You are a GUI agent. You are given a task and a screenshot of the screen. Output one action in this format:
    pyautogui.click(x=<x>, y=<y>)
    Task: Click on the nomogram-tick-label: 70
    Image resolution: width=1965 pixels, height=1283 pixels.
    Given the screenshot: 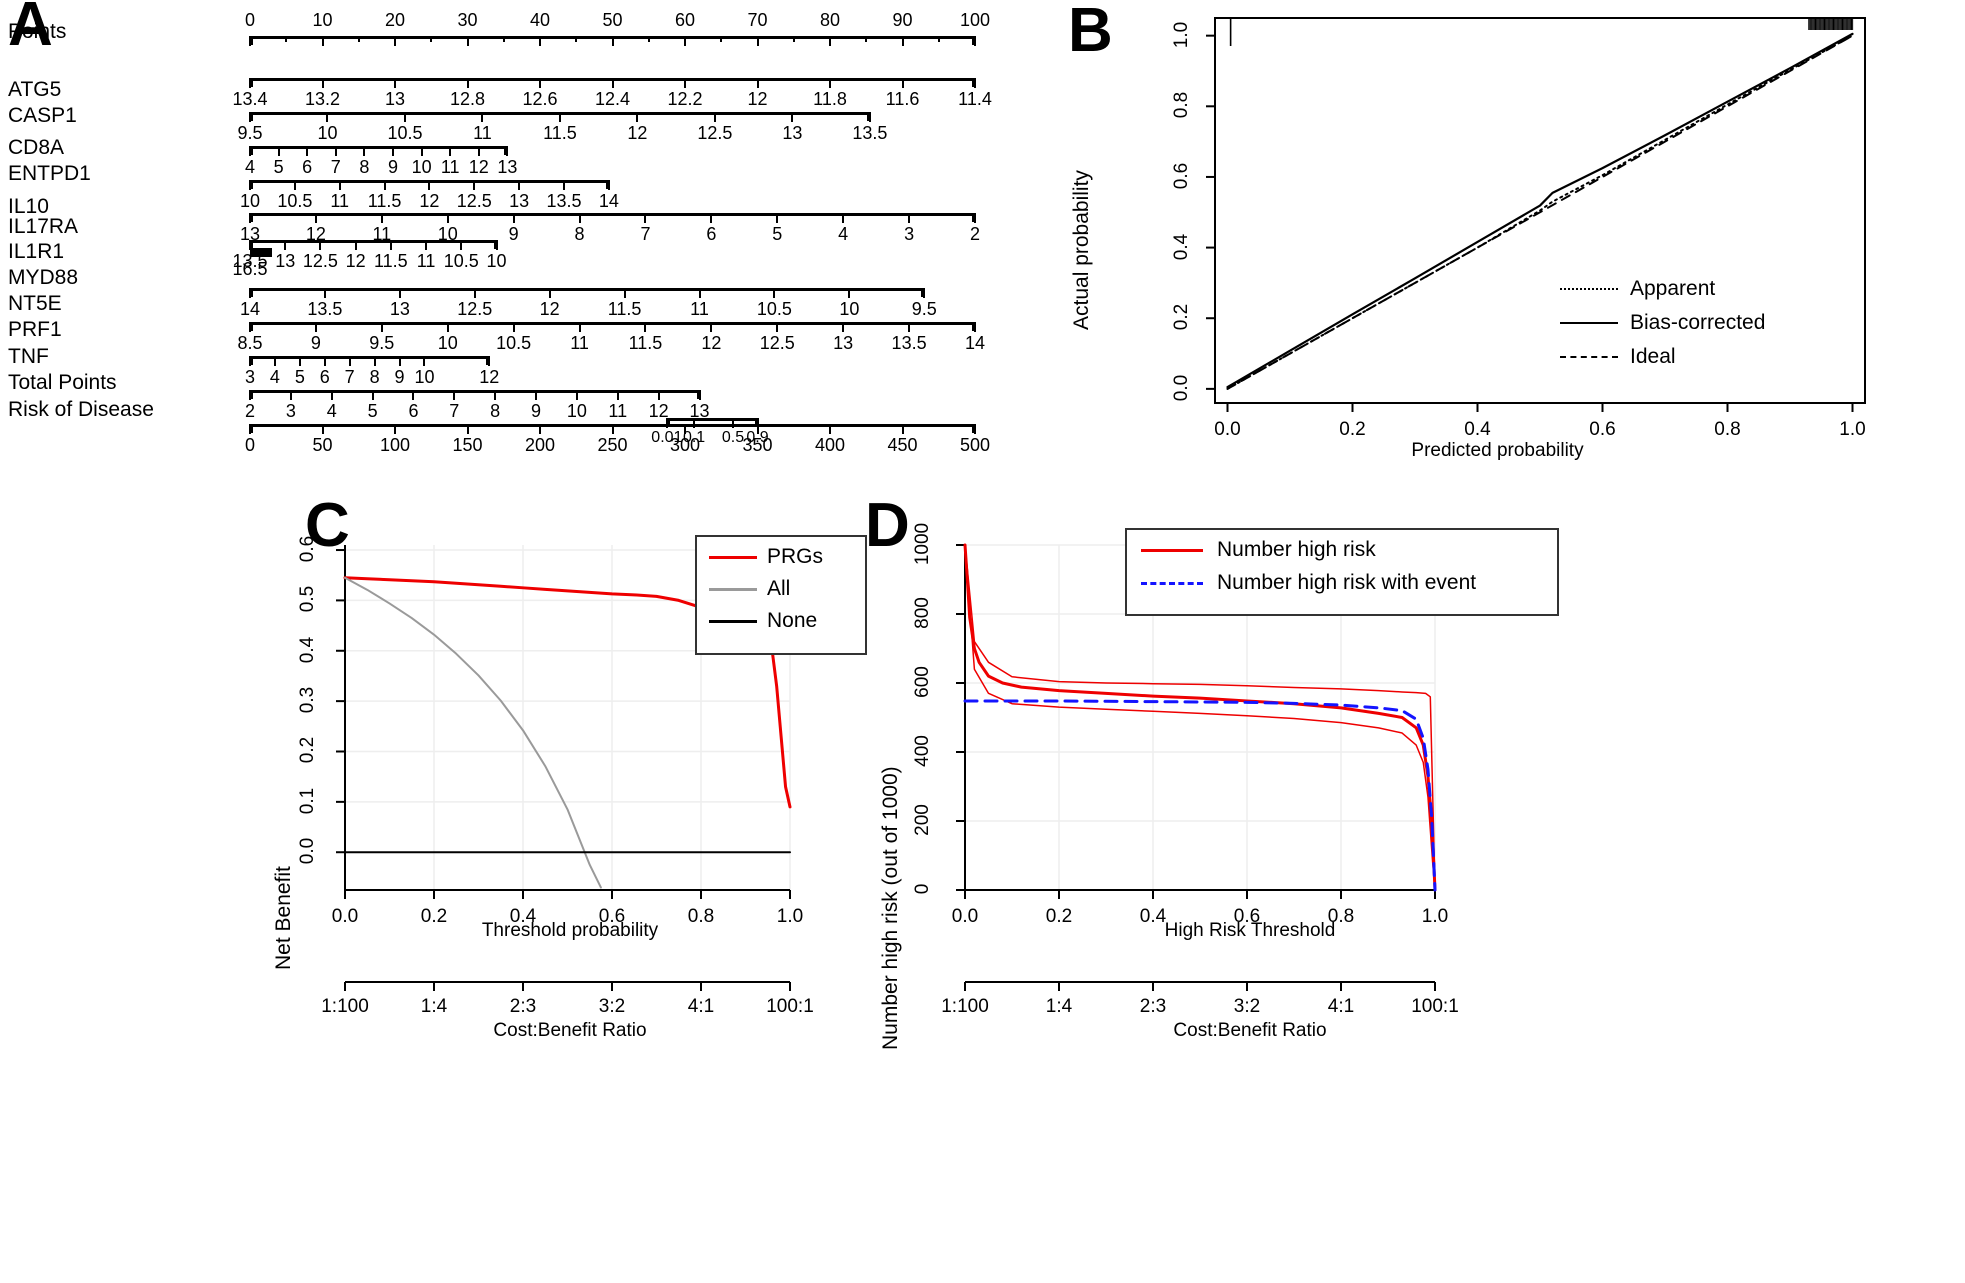 What is the action you would take?
    pyautogui.click(x=757, y=20)
    